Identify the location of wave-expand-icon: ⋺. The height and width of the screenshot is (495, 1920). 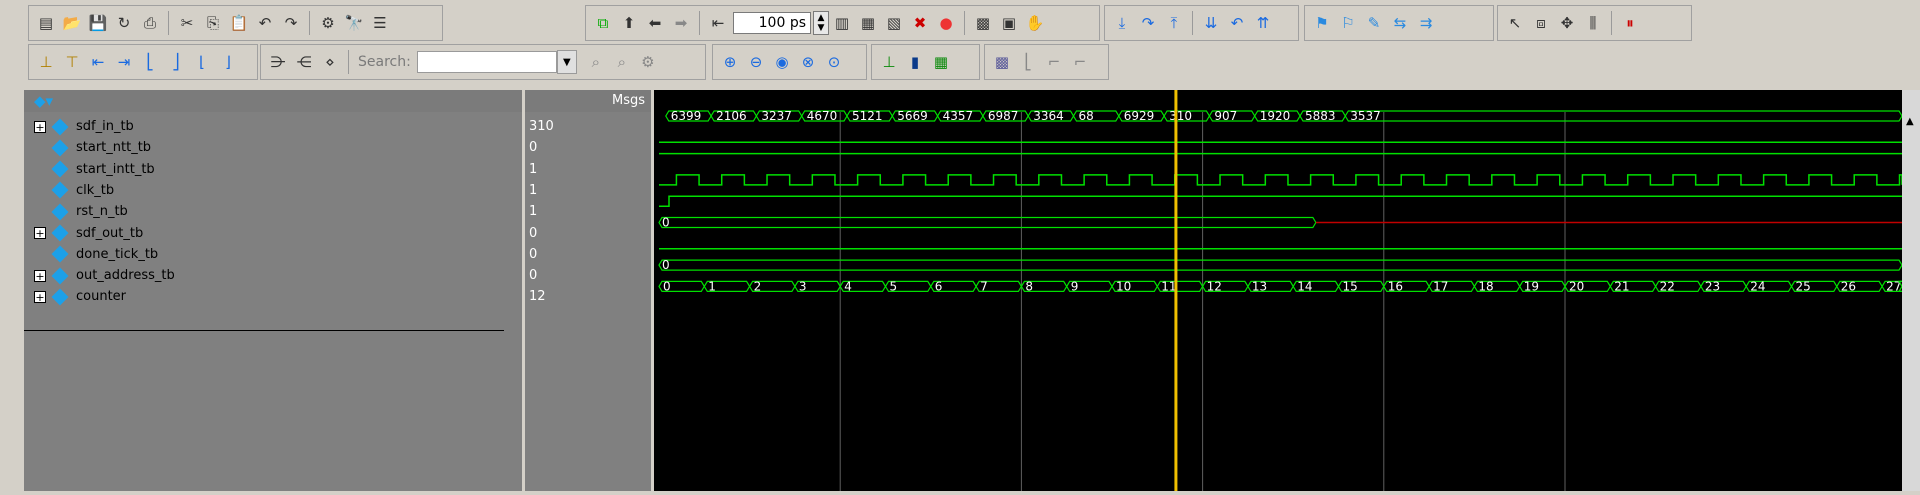
(278, 62).